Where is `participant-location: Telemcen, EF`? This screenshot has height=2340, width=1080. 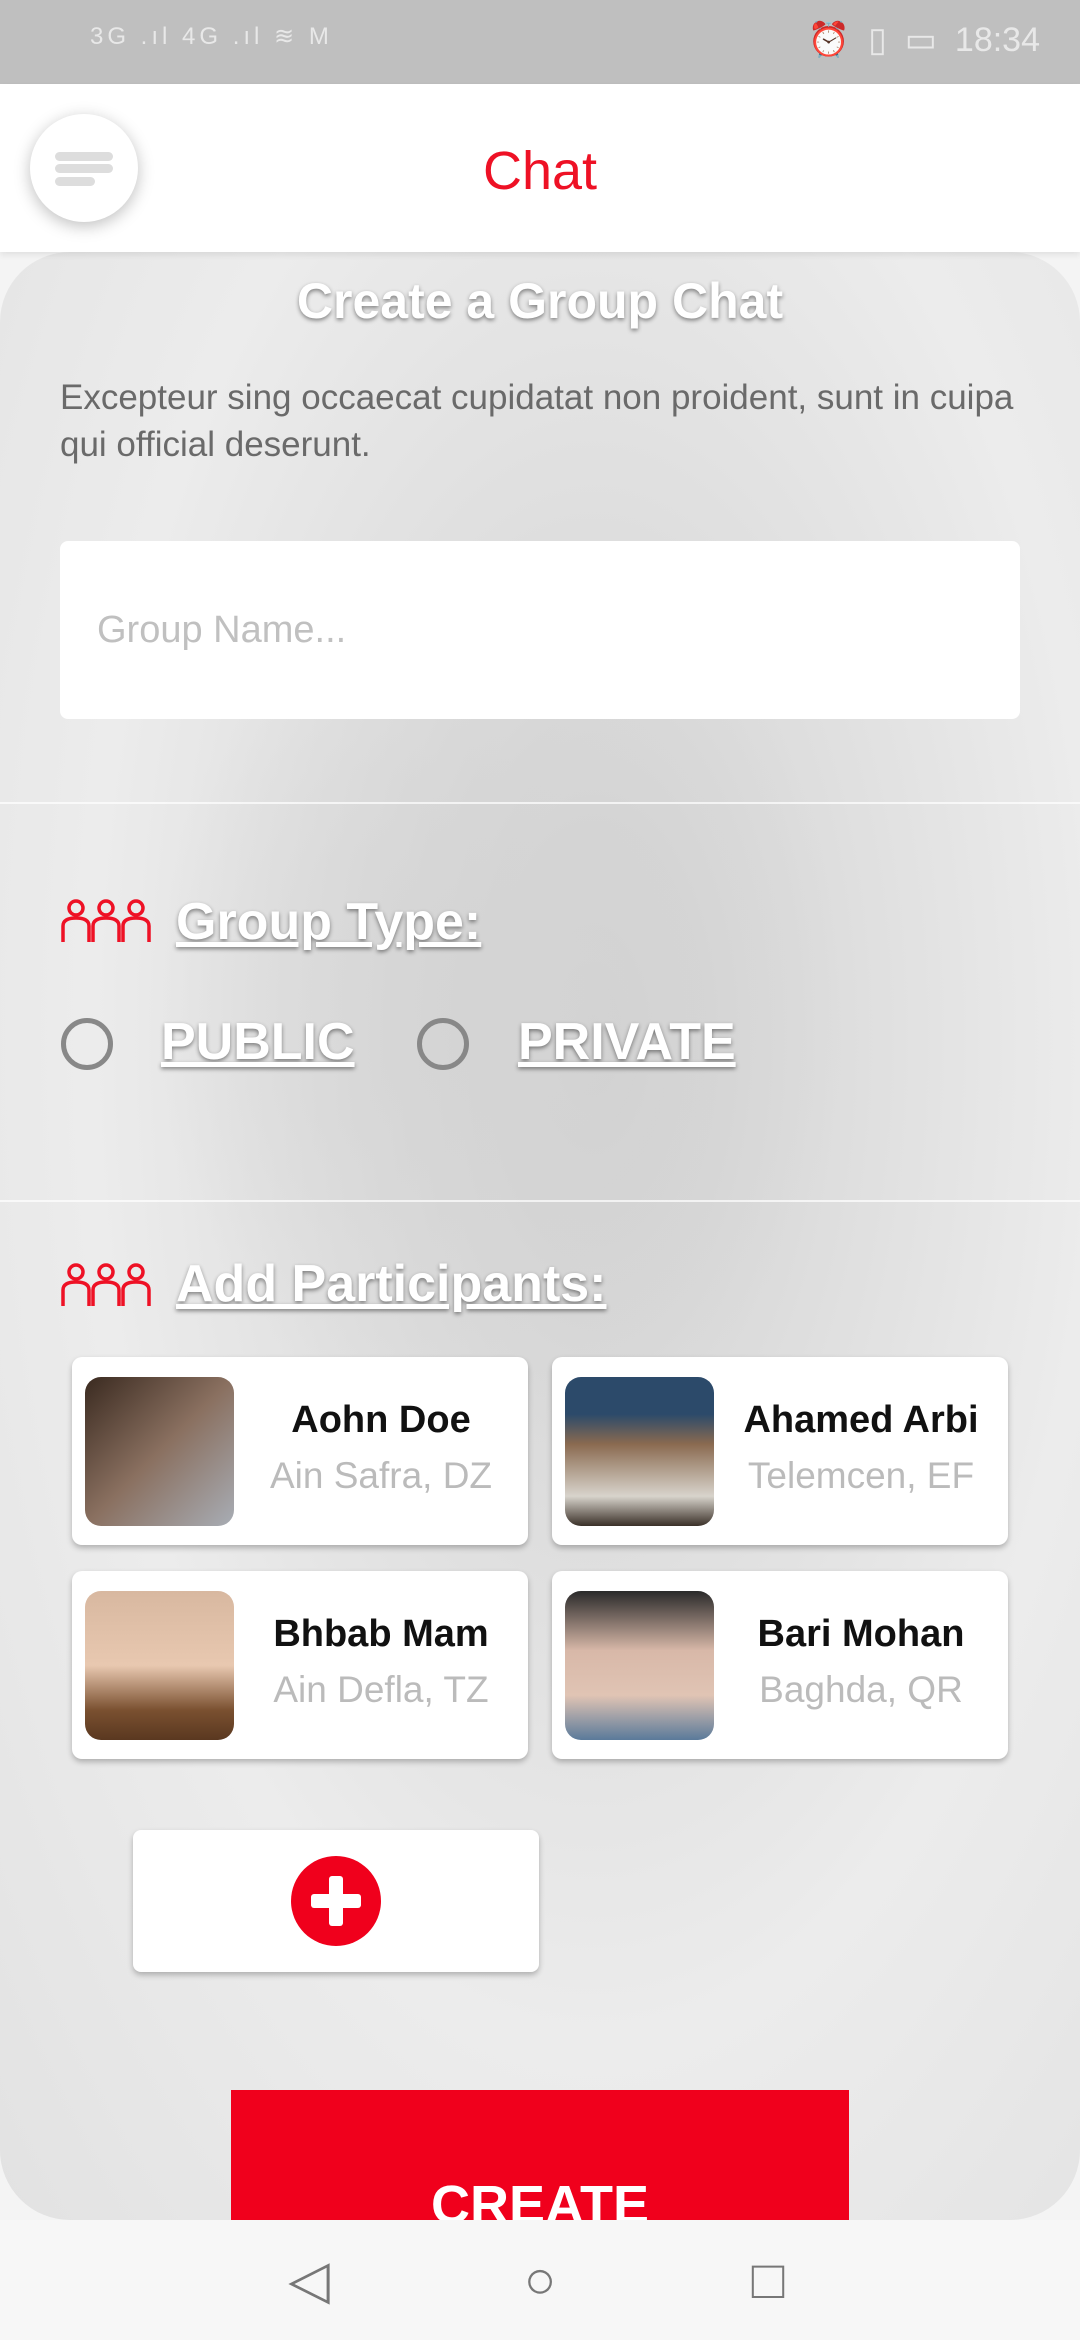
participant-location: Telemcen, EF is located at coordinates (861, 1475).